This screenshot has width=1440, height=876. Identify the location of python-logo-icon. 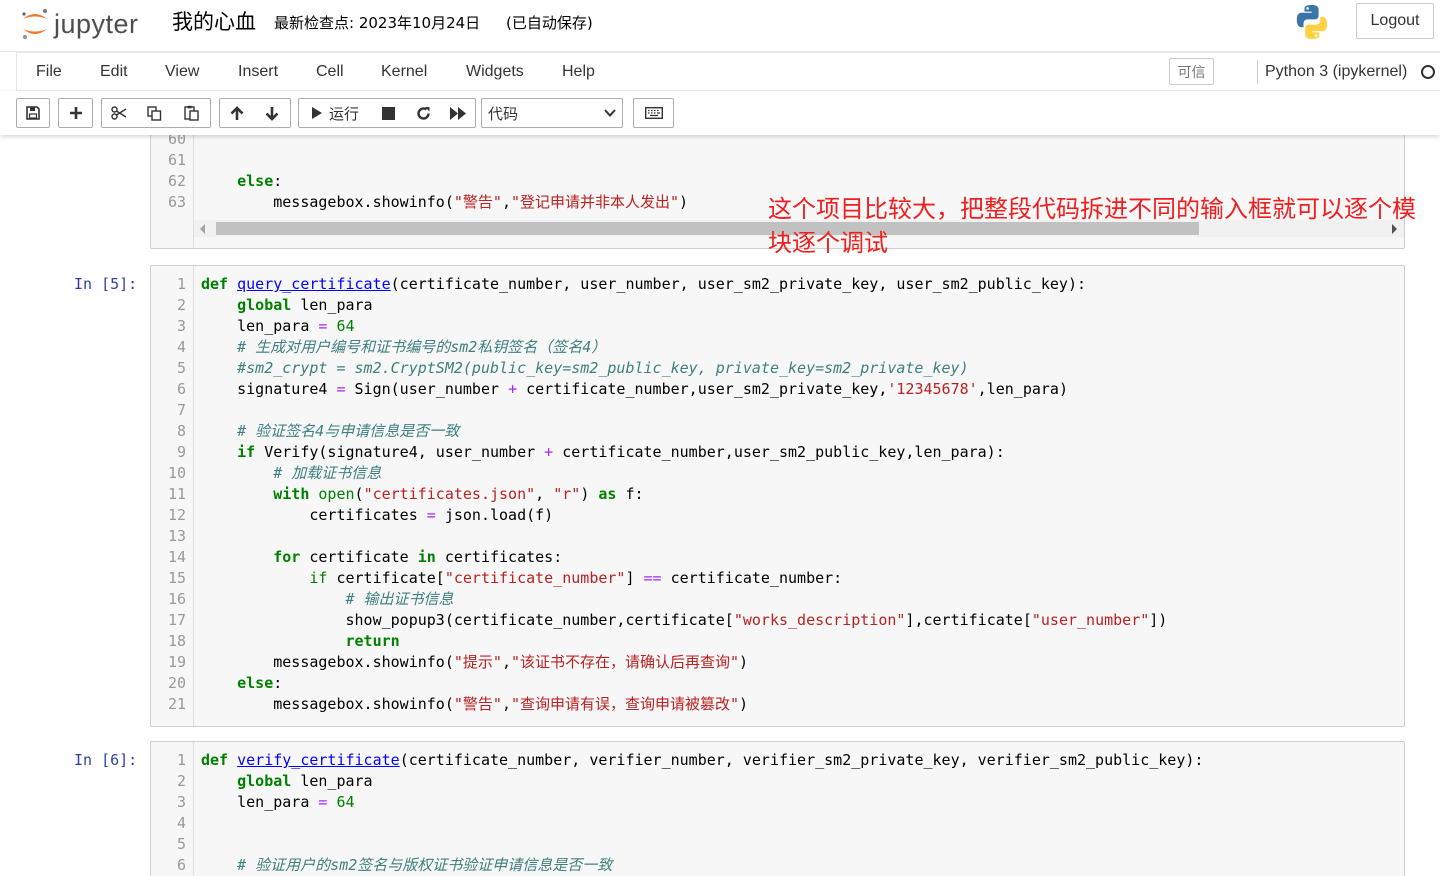
(1312, 22).